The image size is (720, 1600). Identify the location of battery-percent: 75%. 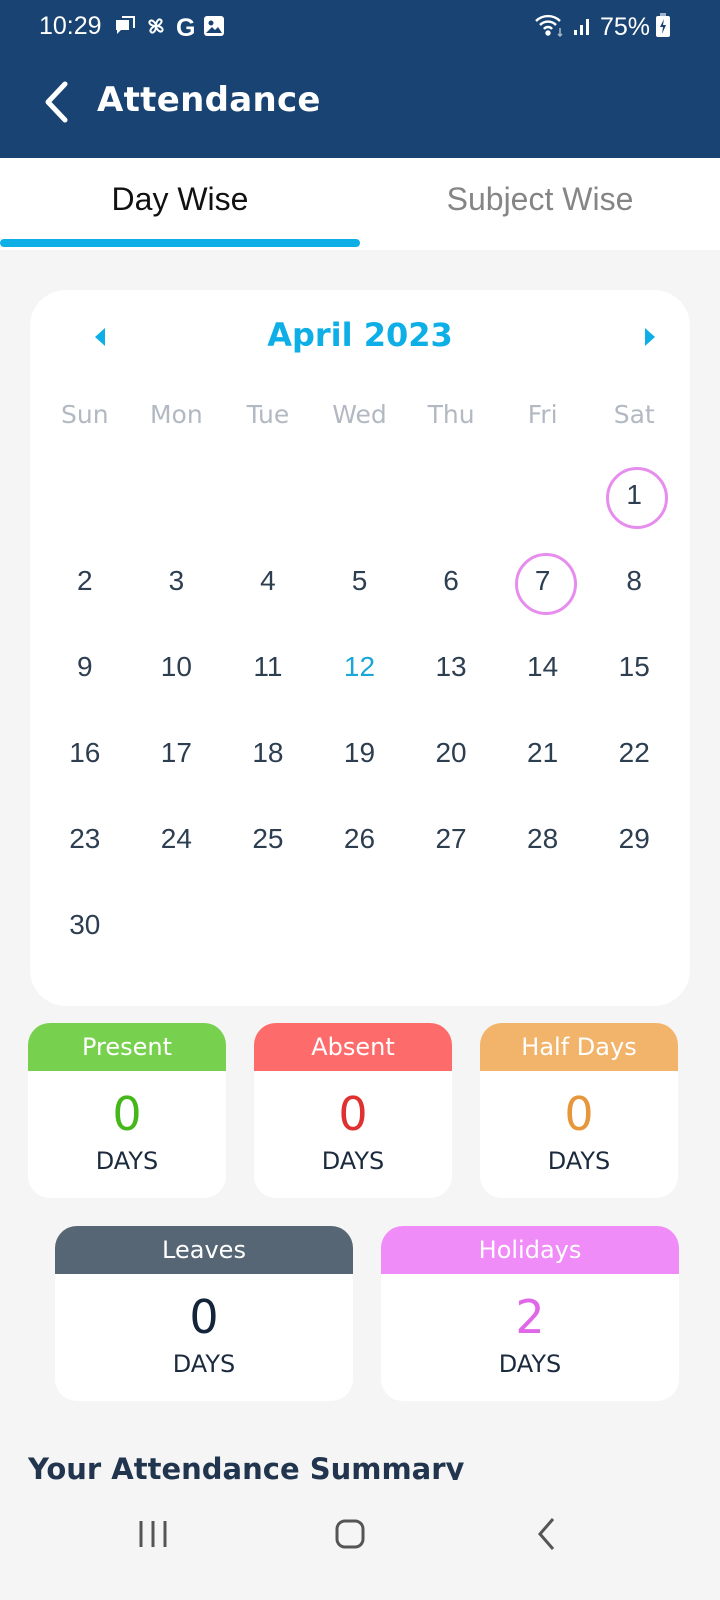
(624, 27).